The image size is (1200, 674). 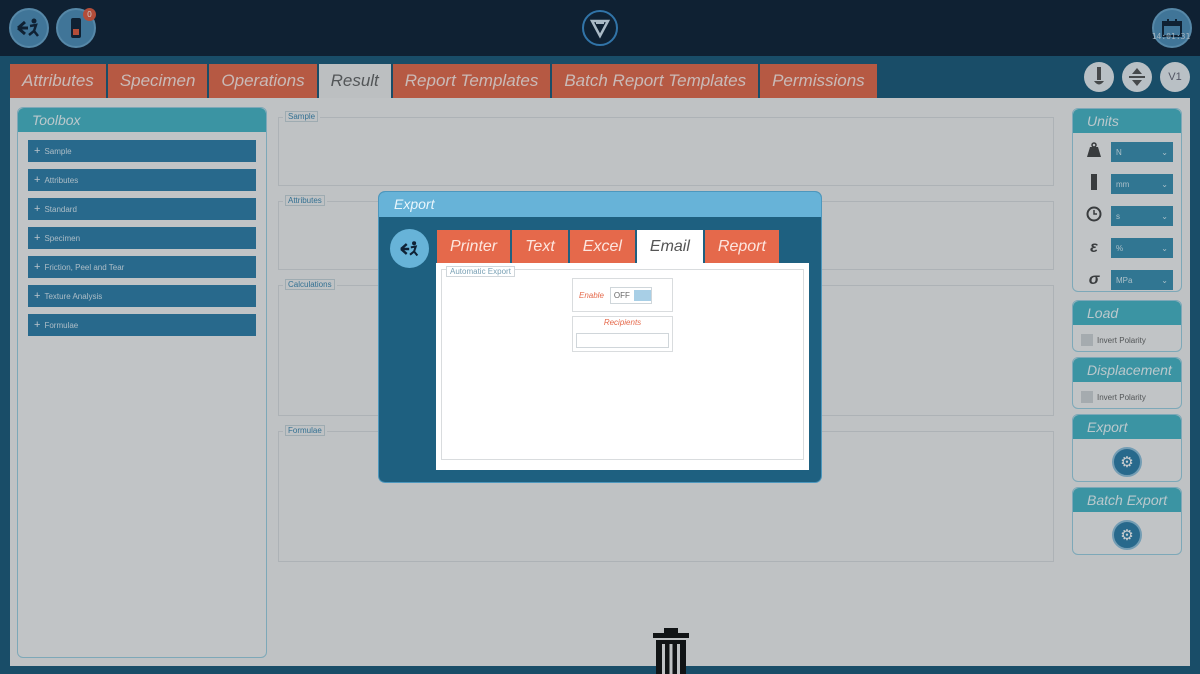 I want to click on close-dialog-button, so click(x=409, y=248).